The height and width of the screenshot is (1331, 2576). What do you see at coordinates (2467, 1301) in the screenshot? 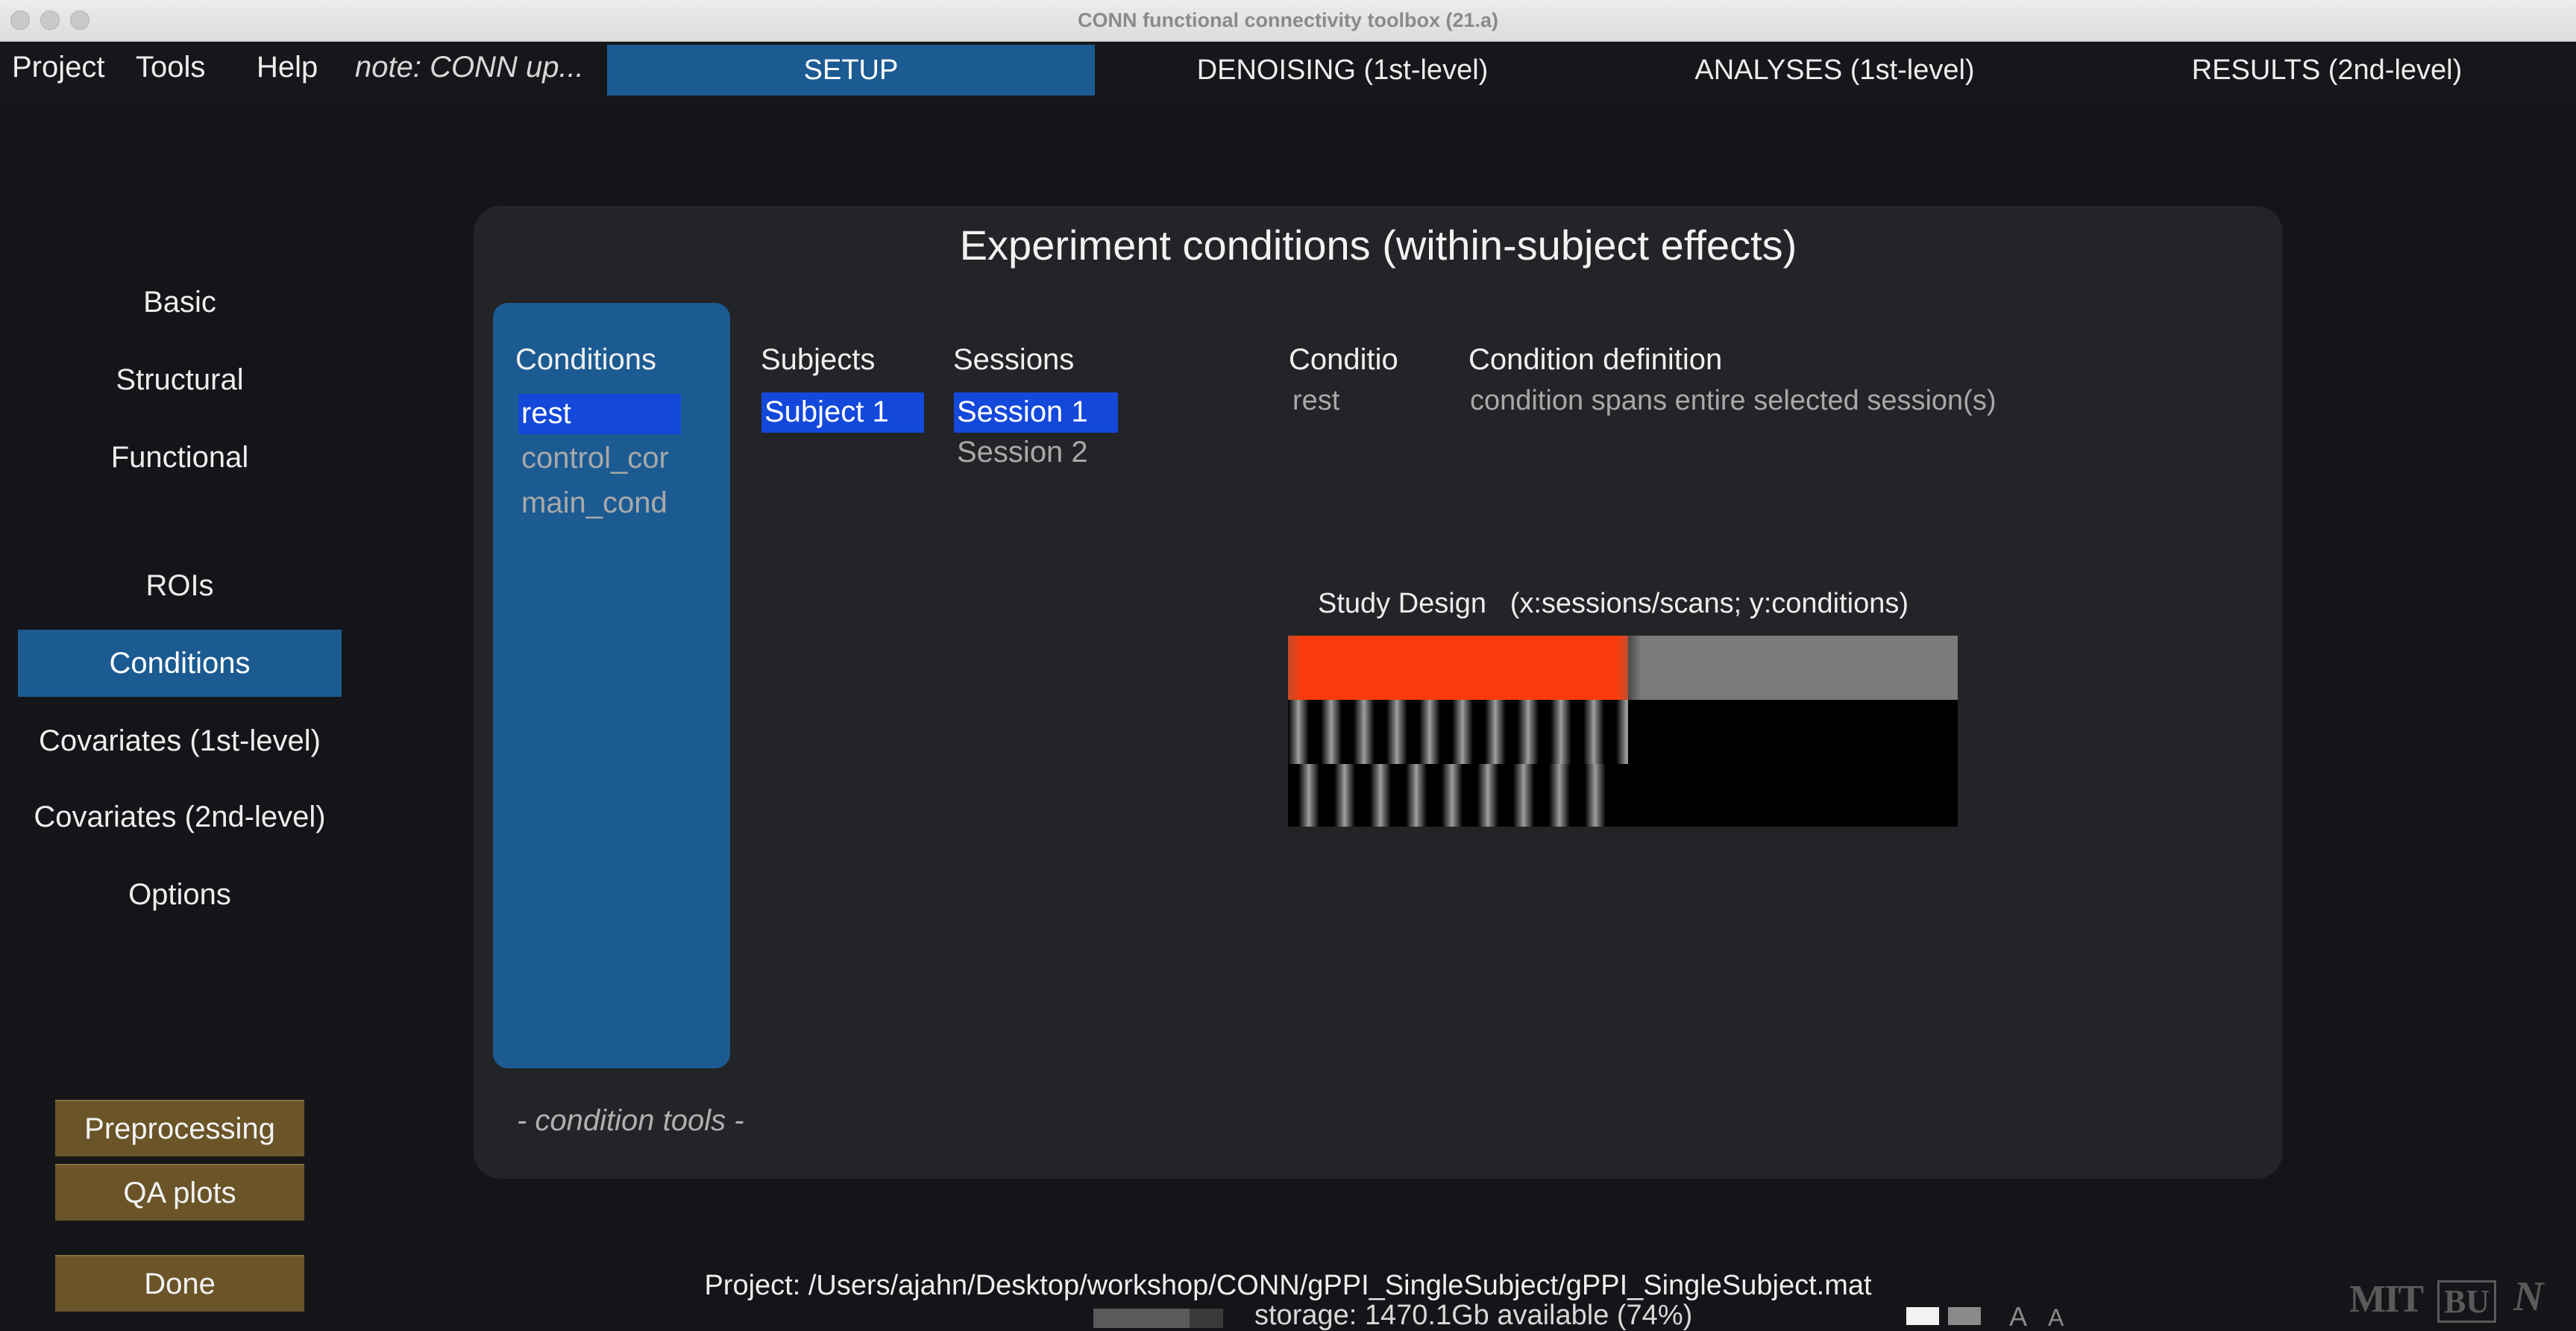
I see `bu-logo: BU` at bounding box center [2467, 1301].